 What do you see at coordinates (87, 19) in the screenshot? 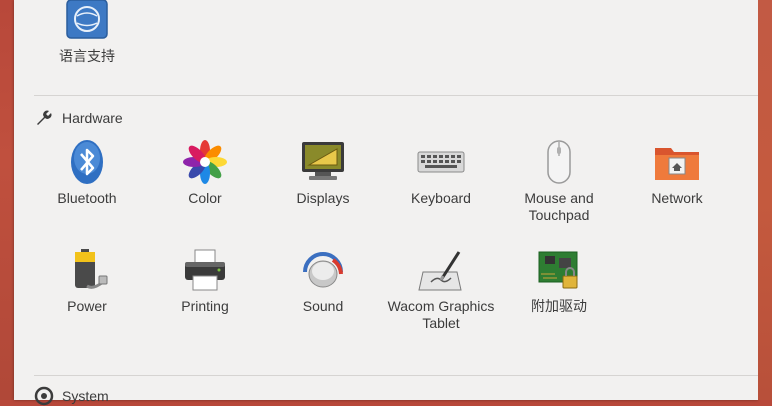
I see `globe-icon` at bounding box center [87, 19].